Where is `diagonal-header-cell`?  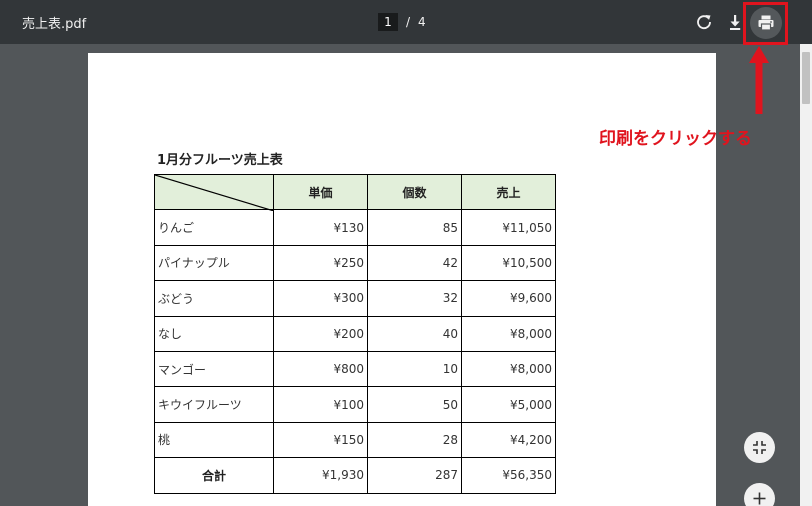 diagonal-header-cell is located at coordinates (214, 192).